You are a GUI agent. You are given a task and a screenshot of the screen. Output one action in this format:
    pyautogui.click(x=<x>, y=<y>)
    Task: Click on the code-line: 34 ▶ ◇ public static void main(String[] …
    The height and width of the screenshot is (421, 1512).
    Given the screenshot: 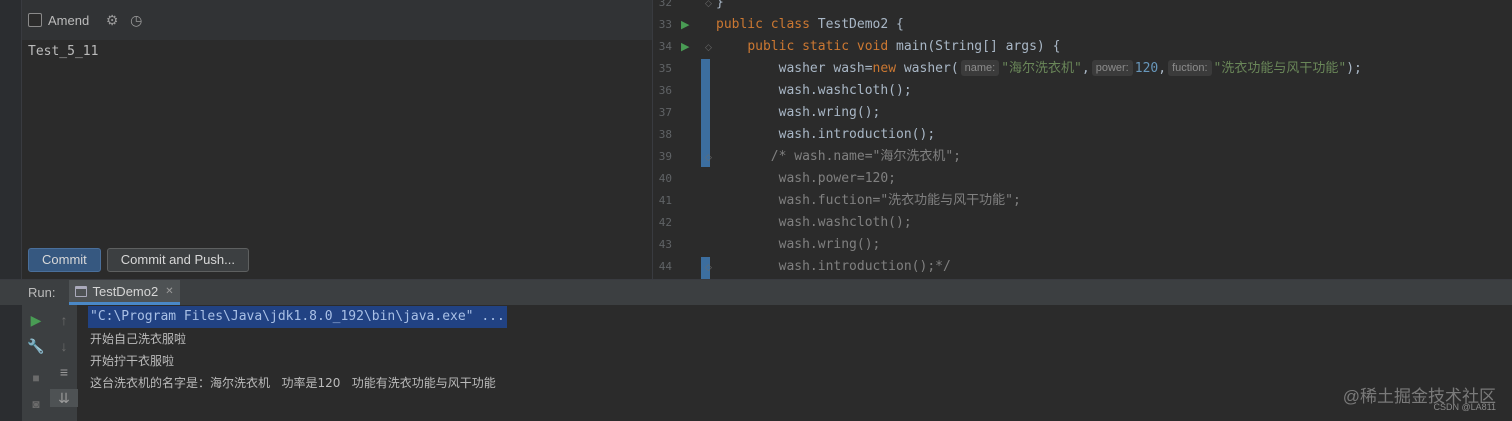 What is the action you would take?
    pyautogui.click(x=1082, y=47)
    